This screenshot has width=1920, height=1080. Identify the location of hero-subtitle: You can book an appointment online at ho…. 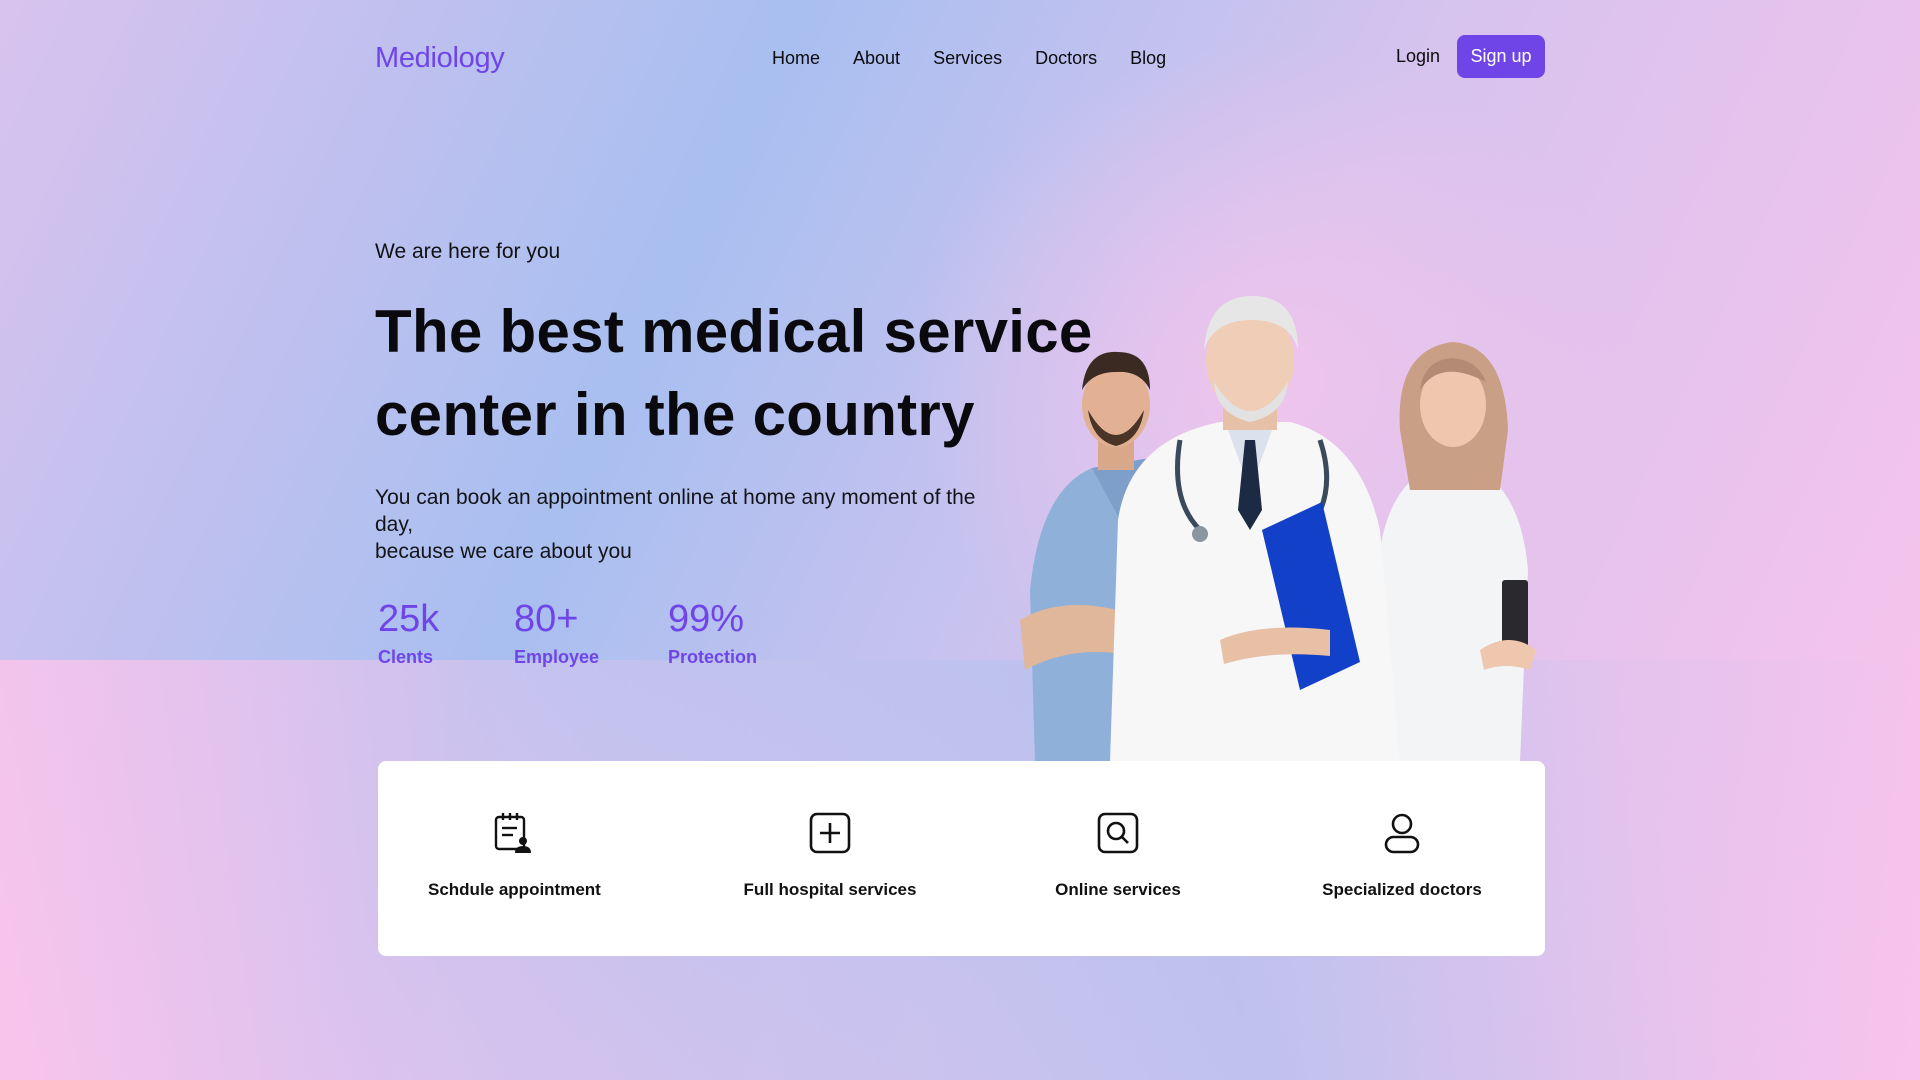
(695, 524).